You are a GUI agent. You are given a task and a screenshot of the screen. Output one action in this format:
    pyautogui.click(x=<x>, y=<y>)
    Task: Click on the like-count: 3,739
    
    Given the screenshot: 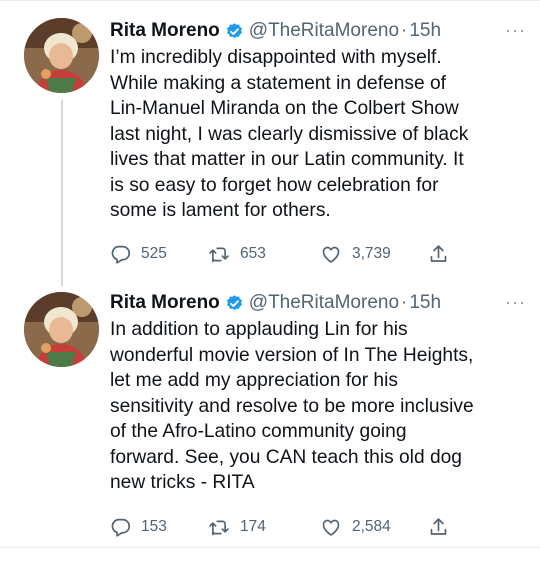 What is the action you would take?
    pyautogui.click(x=371, y=253)
    